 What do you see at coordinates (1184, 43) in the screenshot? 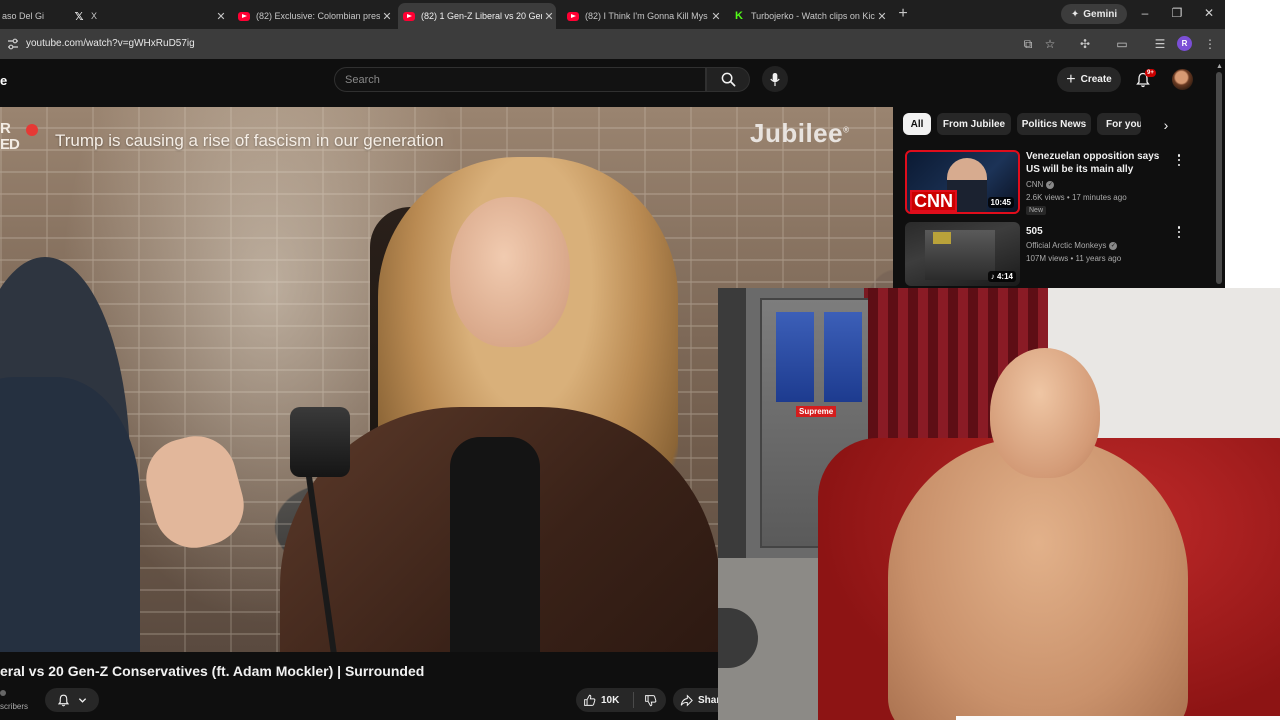
I see `profile-avatar: R` at bounding box center [1184, 43].